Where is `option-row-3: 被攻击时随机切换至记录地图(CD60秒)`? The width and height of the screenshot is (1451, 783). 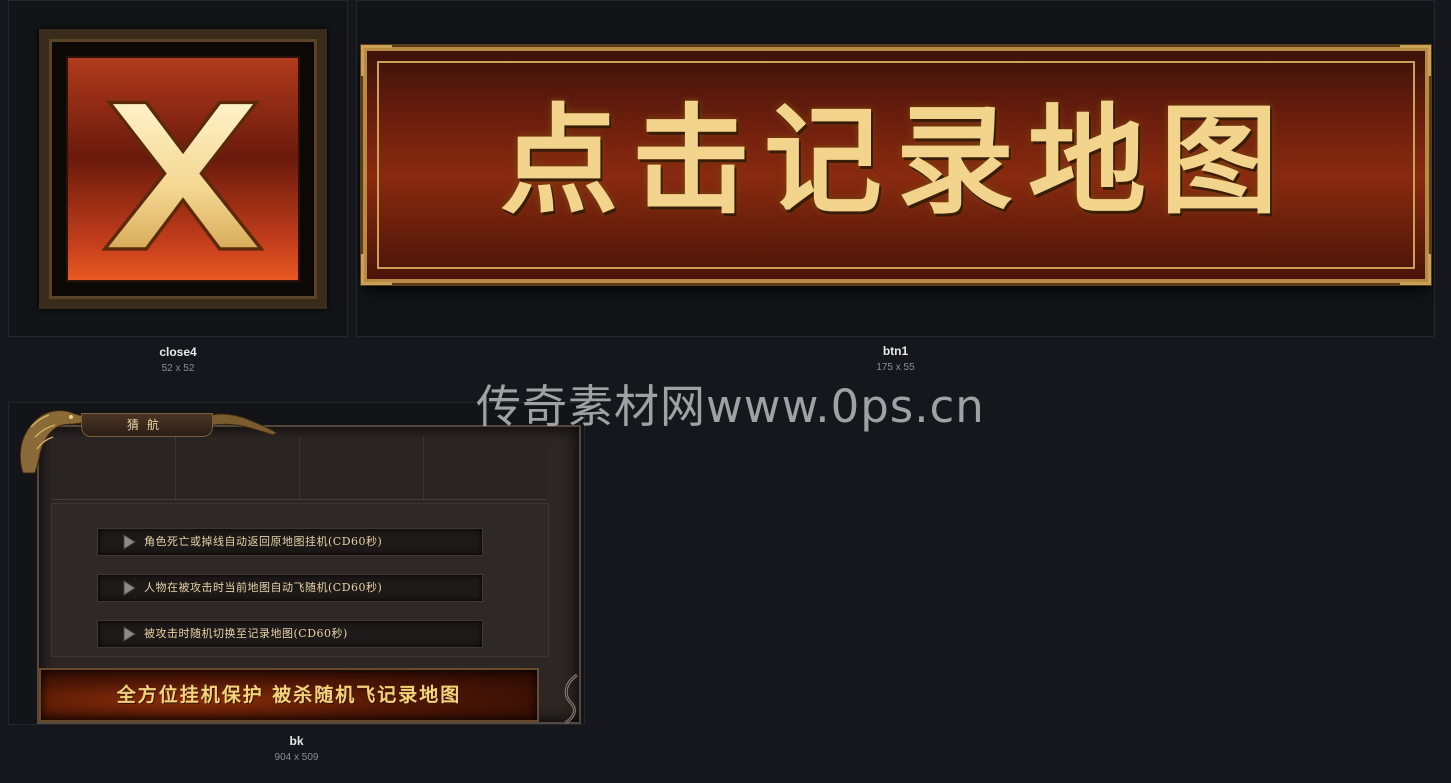
option-row-3: 被攻击时随机切换至记录地图(CD60秒) is located at coordinates (290, 634).